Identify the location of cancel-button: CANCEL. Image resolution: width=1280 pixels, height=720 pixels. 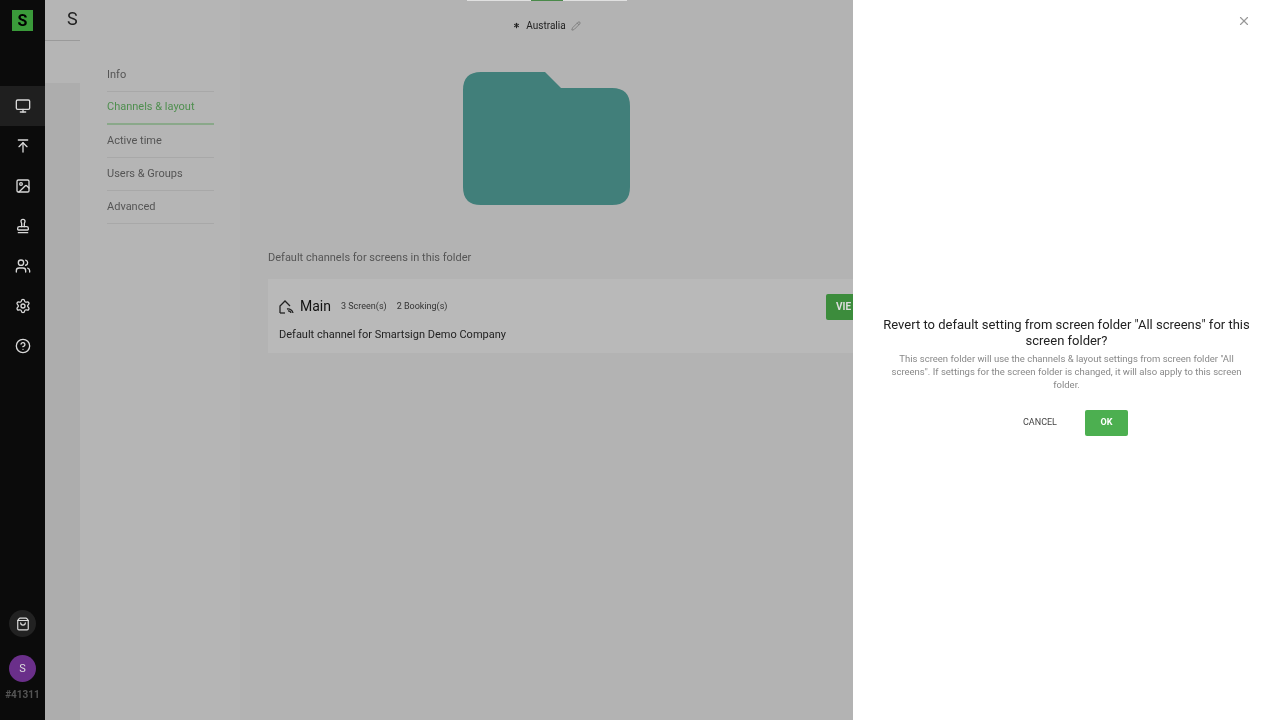
(1040, 423).